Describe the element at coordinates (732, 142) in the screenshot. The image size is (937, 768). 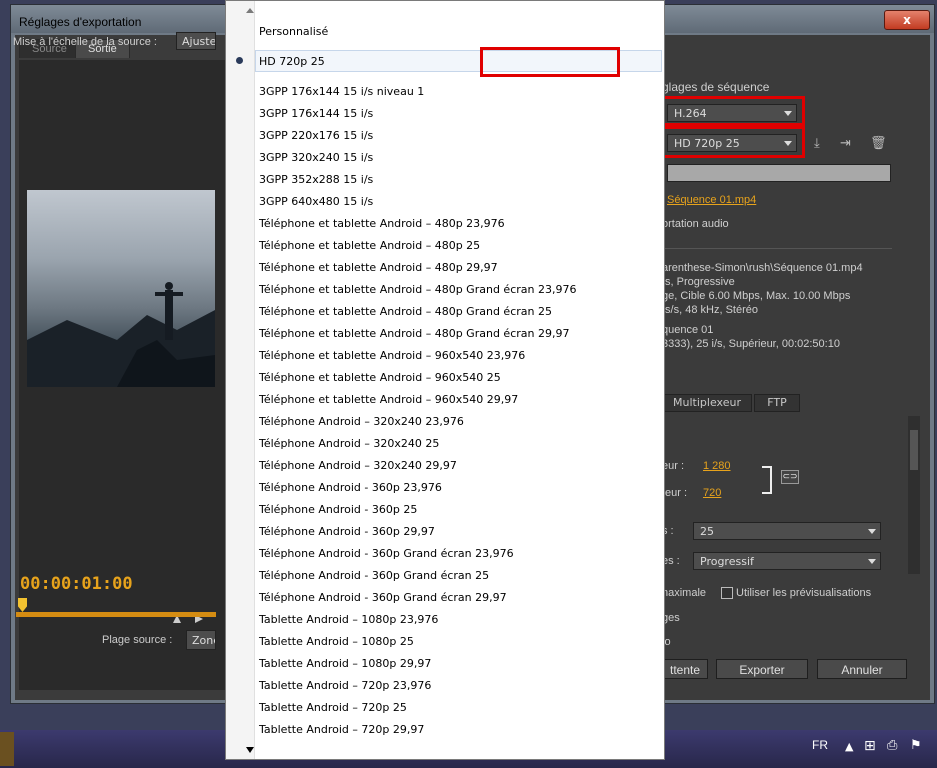
I see `highlight-preset` at that location.